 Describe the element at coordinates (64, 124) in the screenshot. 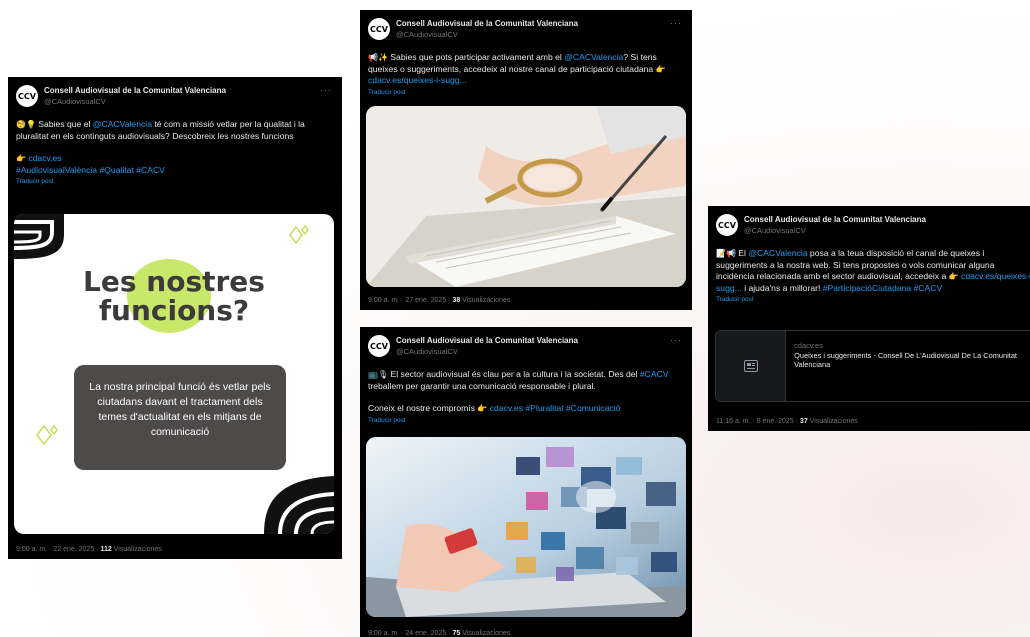

I see `tweet-text-part: Sabies que el` at that location.